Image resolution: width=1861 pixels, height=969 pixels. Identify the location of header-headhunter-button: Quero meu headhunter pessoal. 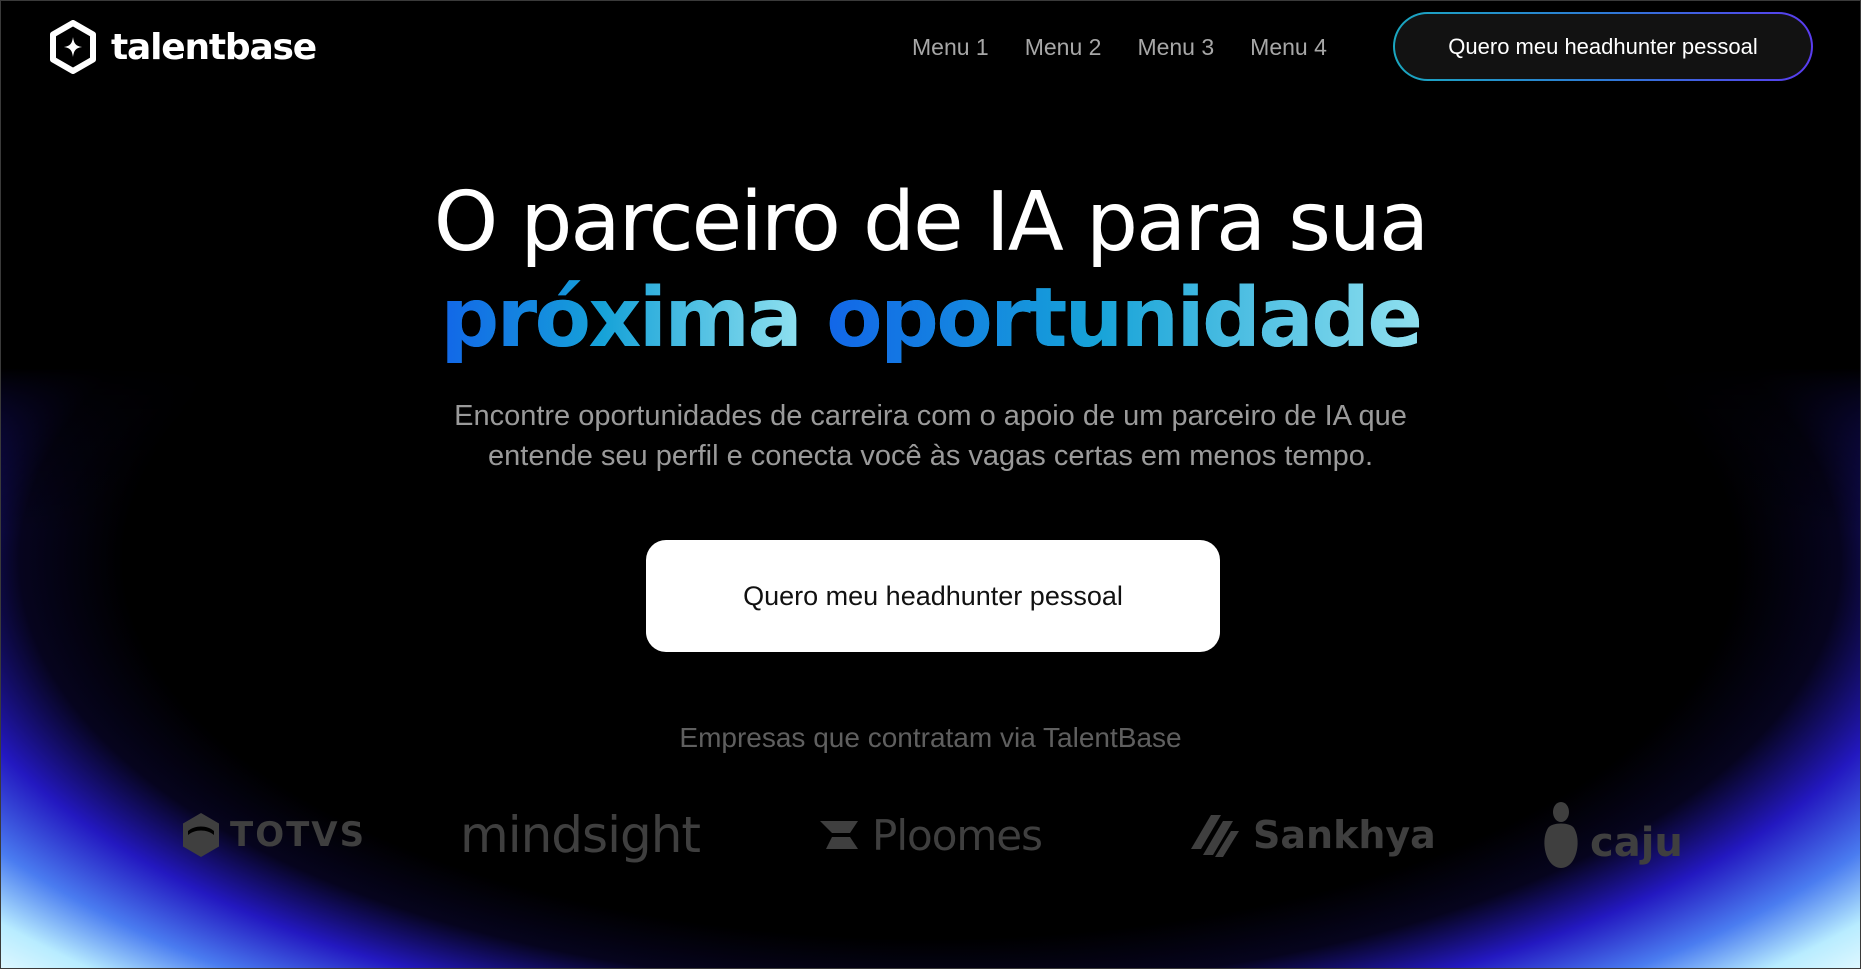
(1603, 46).